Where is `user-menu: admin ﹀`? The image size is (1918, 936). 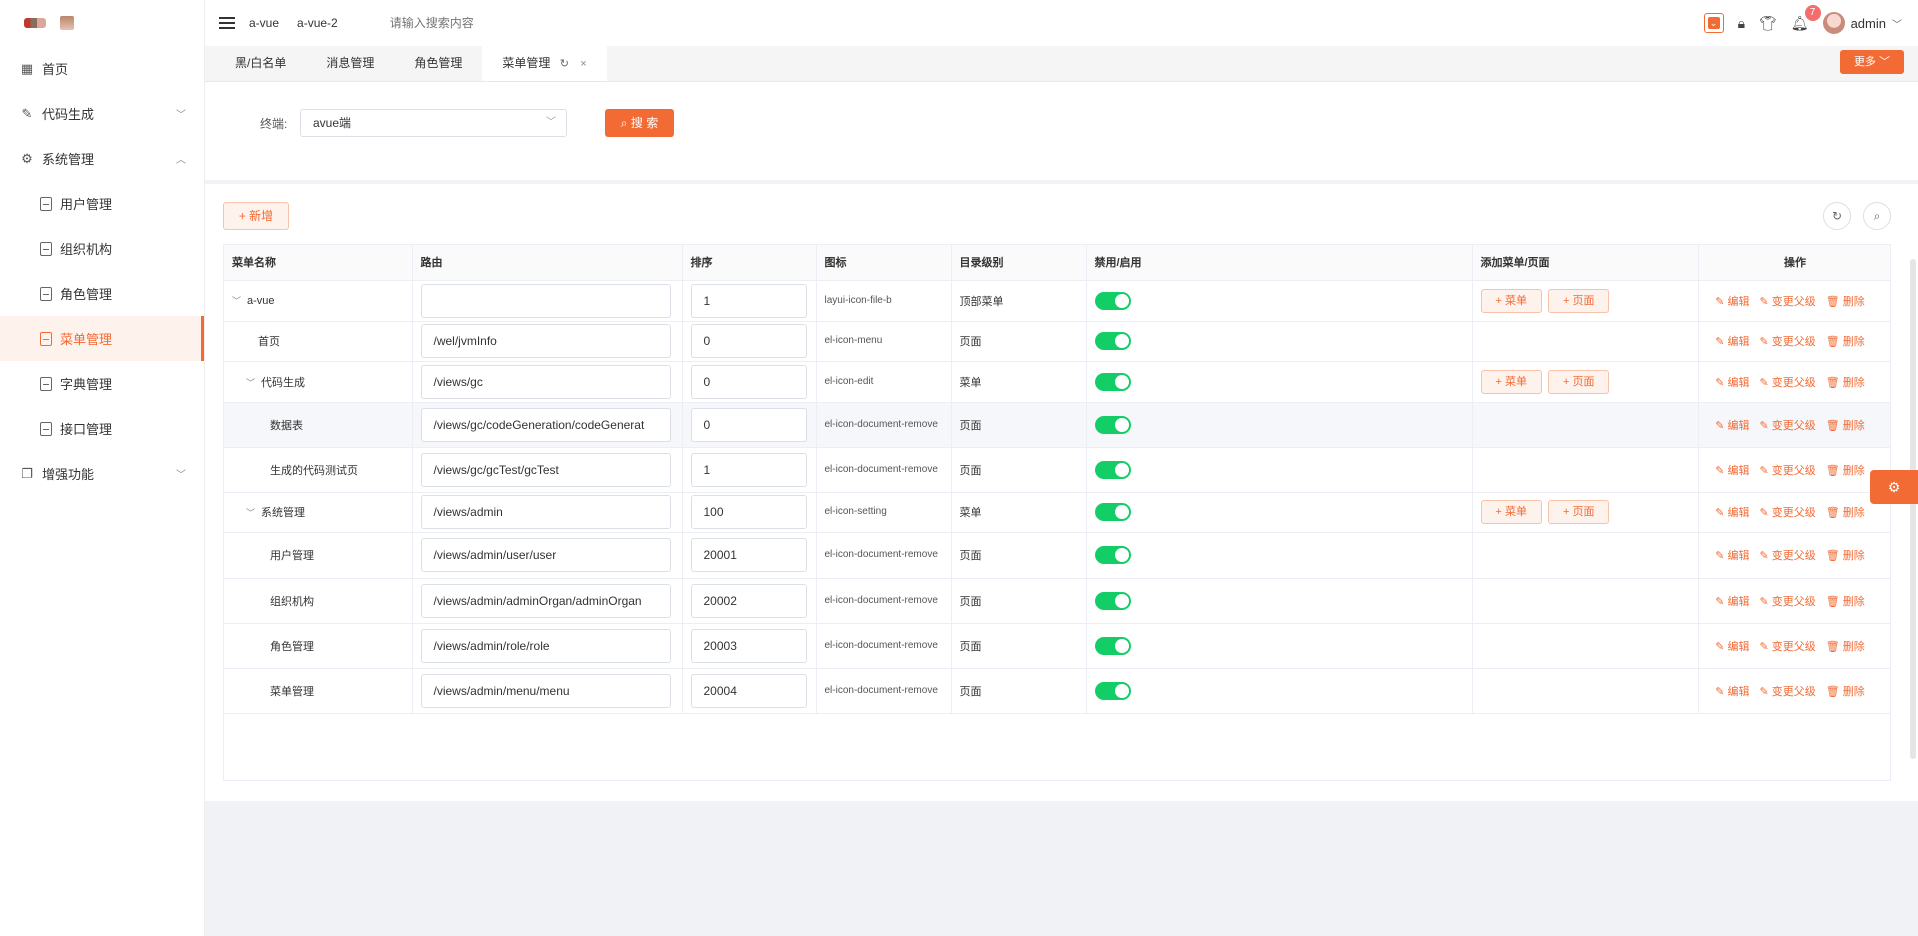 user-menu: admin ﹀ is located at coordinates (1862, 23).